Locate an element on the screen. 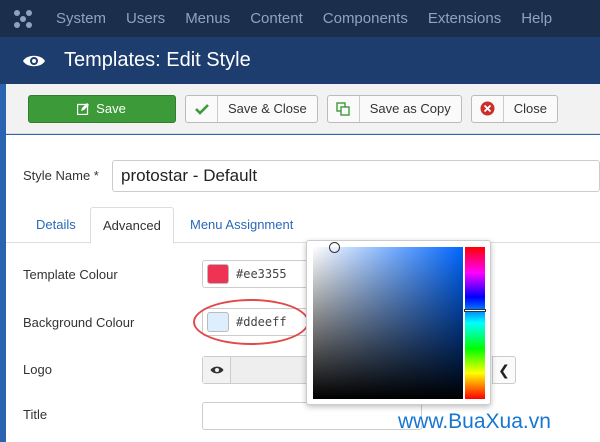  nav-components: Components is located at coordinates (365, 18).